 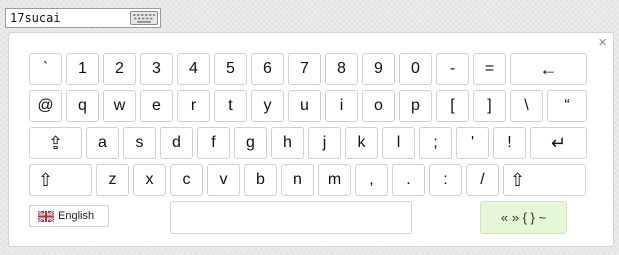 I want to click on key-label: f, so click(x=213, y=142).